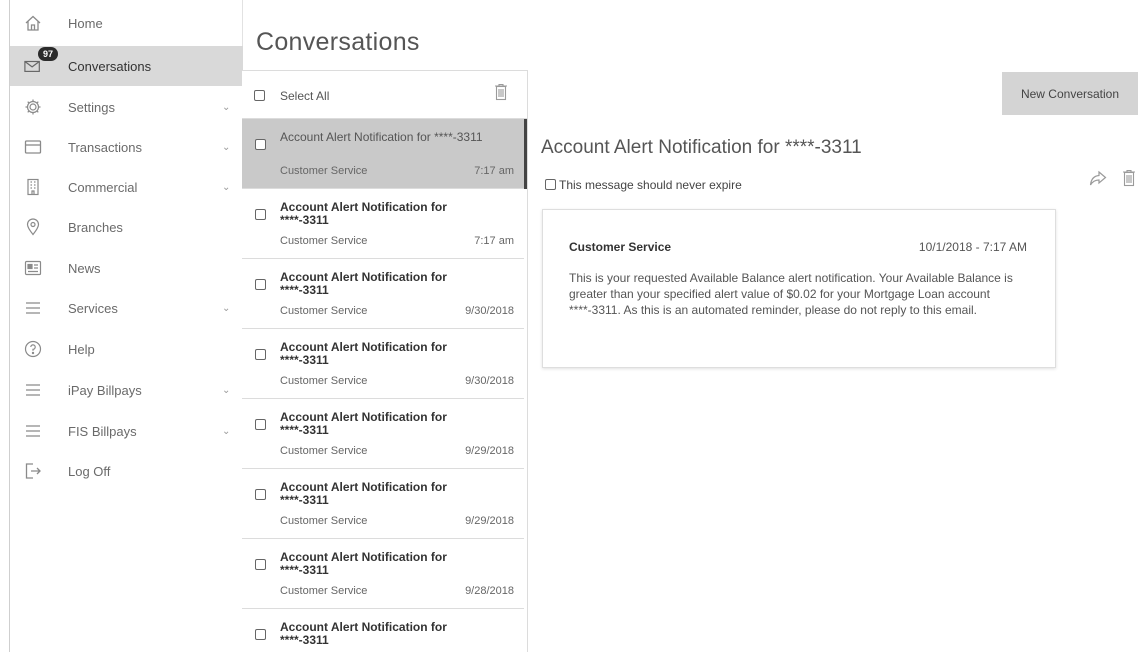  I want to click on never-expire-label: This message should never expire, so click(650, 185).